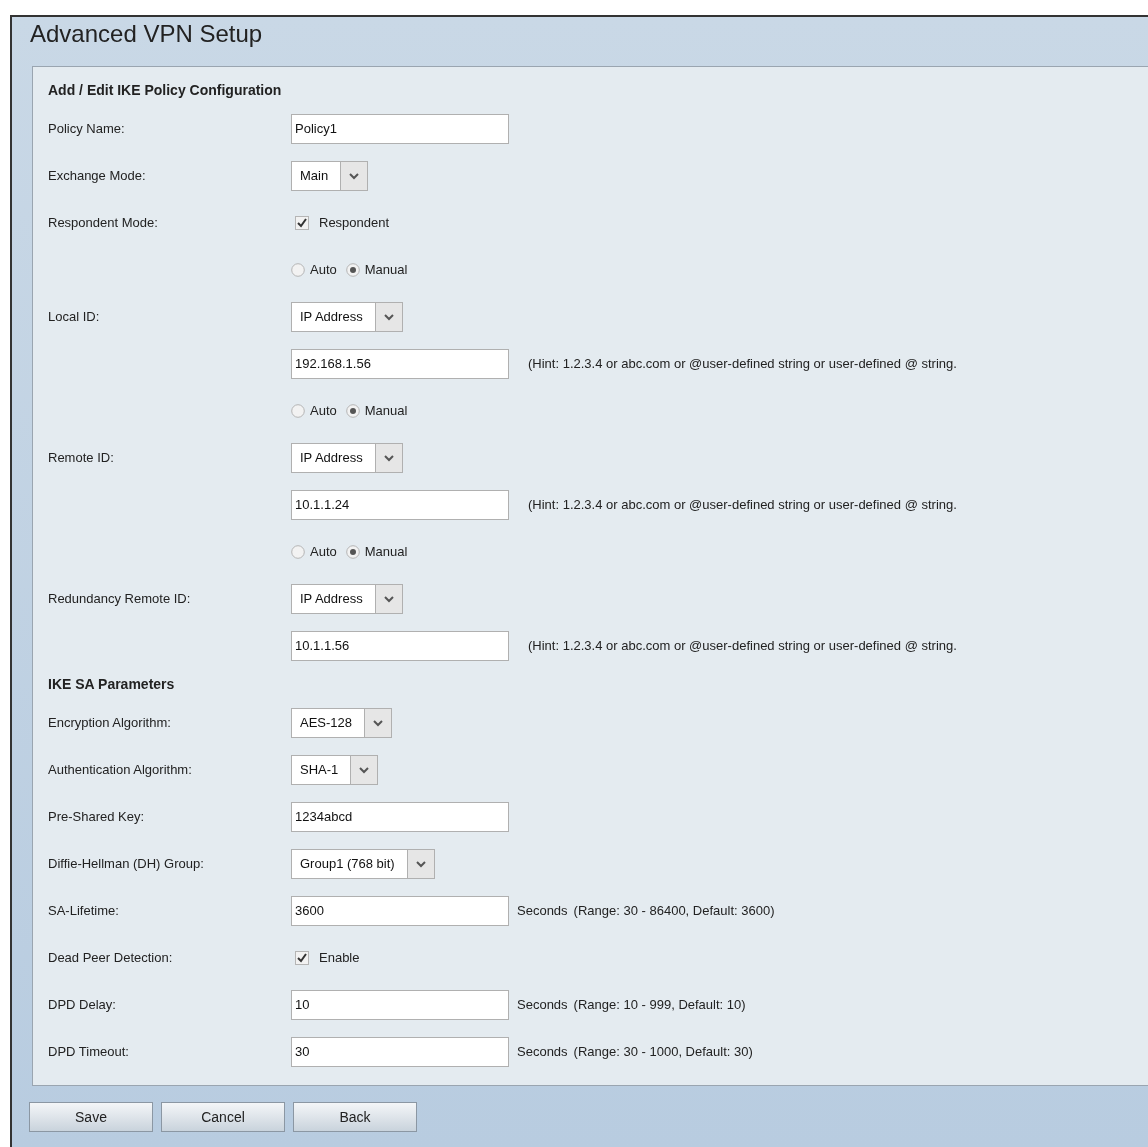 Image resolution: width=1148 pixels, height=1147 pixels. Describe the element at coordinates (103, 222) in the screenshot. I see `field-label: Respondent Mode:` at that location.